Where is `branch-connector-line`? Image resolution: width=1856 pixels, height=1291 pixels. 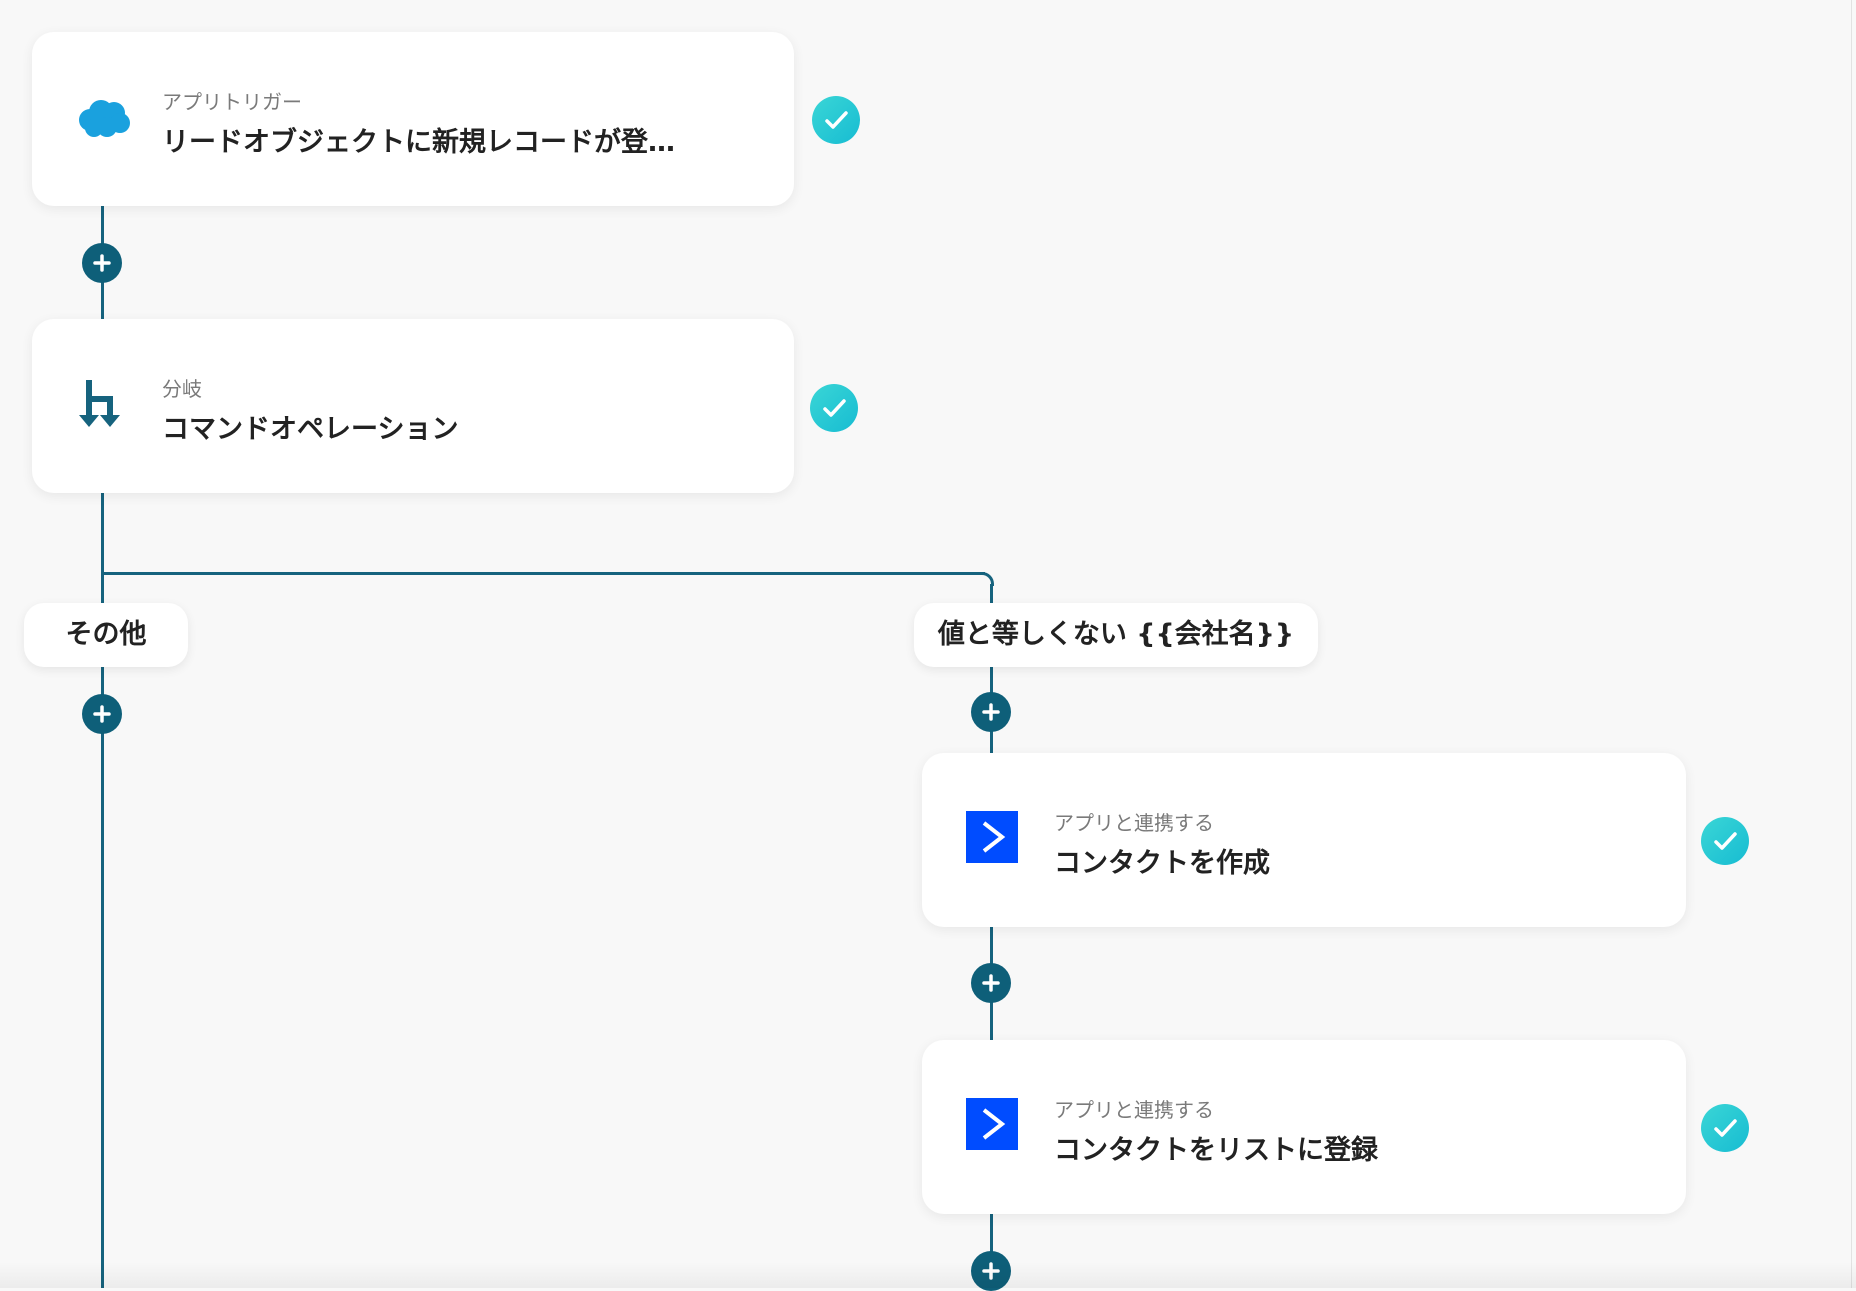 branch-connector-line is located at coordinates (543, 573).